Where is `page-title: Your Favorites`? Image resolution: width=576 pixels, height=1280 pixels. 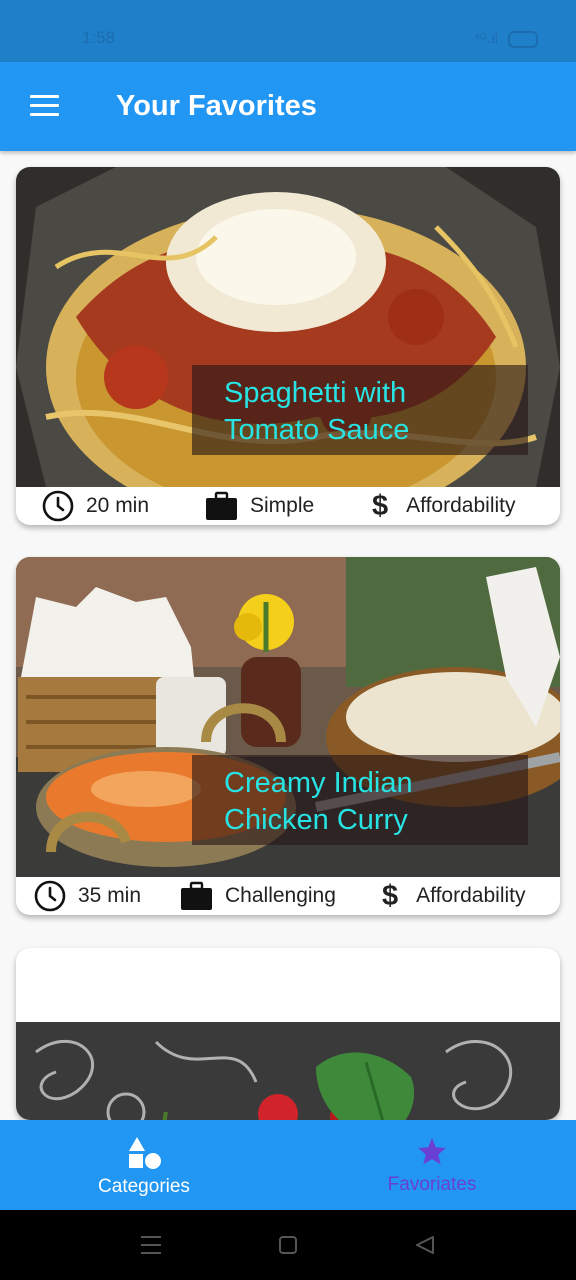 page-title: Your Favorites is located at coordinates (216, 106).